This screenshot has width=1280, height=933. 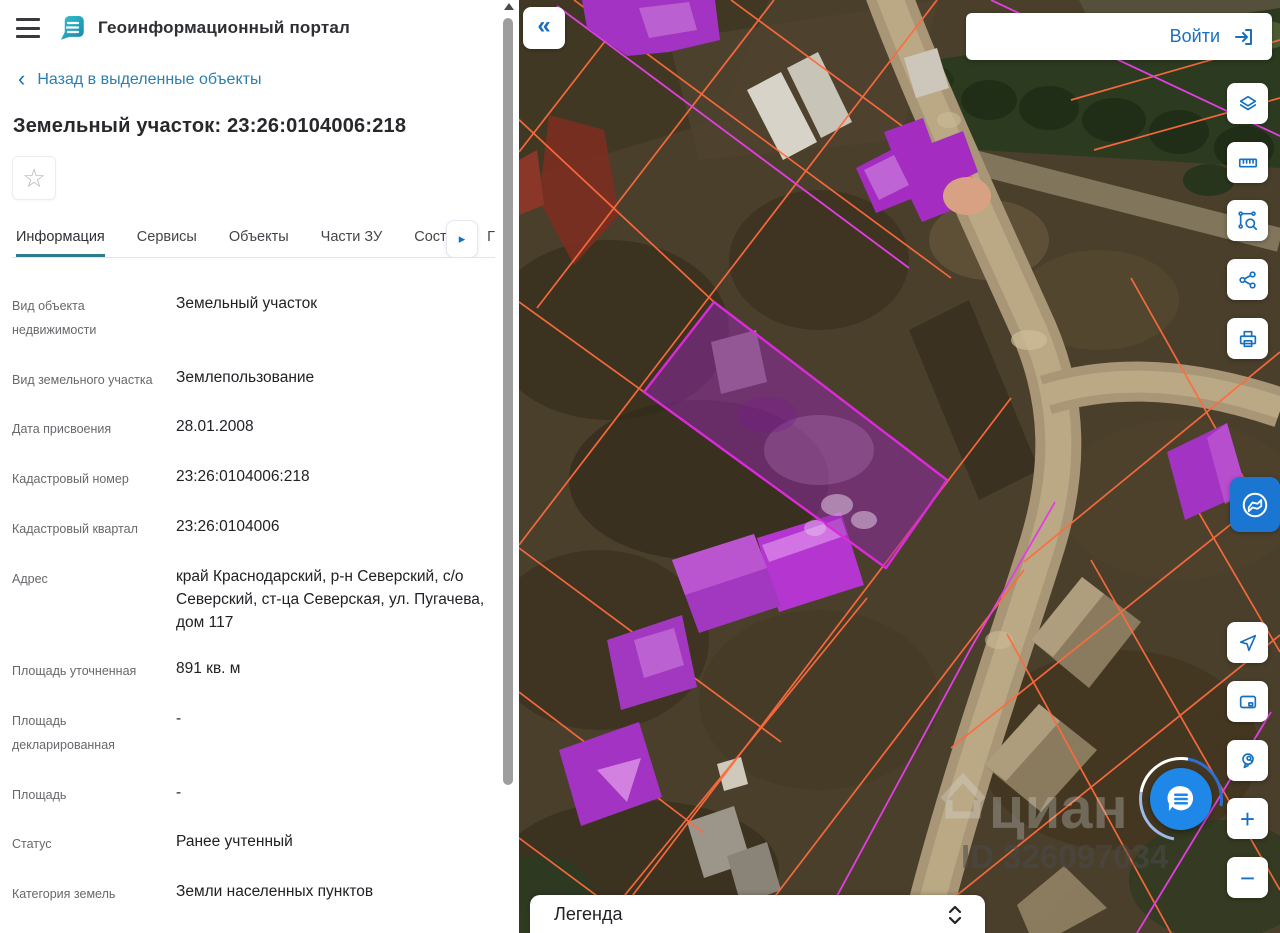 I want to click on share-button, so click(x=1247, y=279).